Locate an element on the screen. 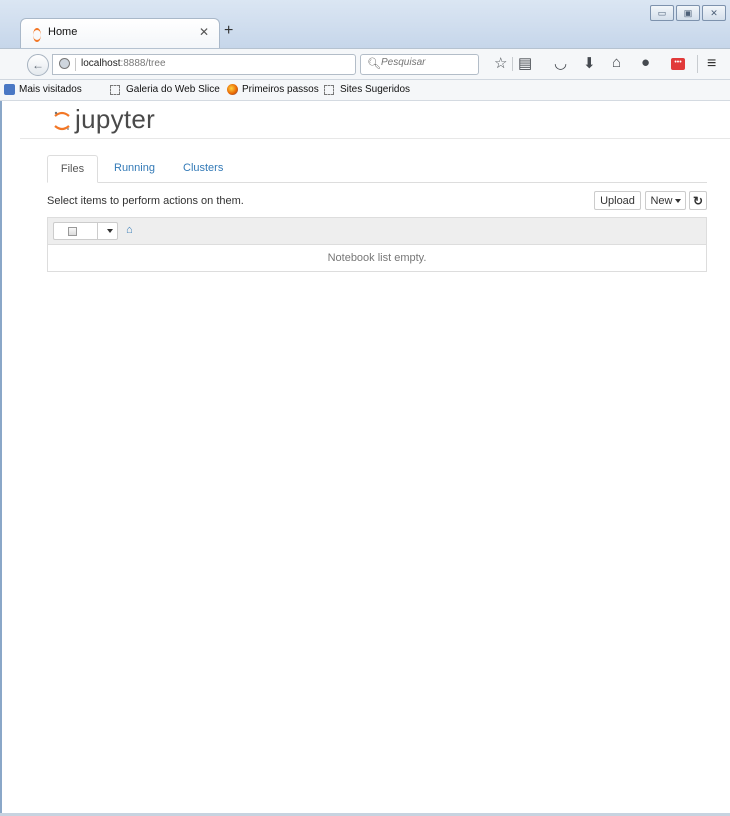 The width and height of the screenshot is (730, 816). window-left-edge is located at coordinates (1, 408).